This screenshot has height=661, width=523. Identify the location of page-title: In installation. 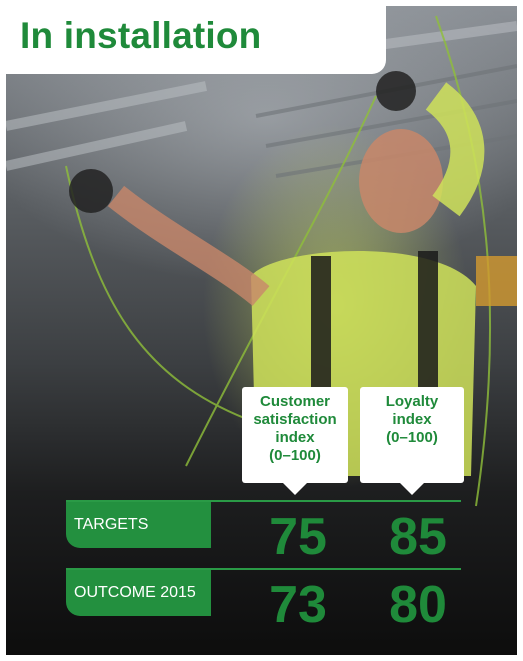
(141, 35).